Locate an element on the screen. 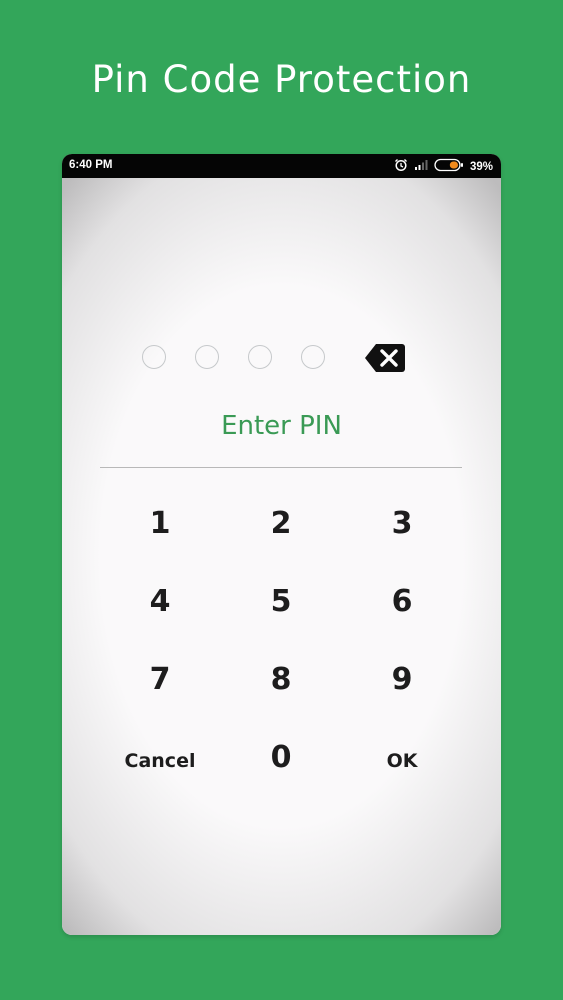 Image resolution: width=563 pixels, height=1000 pixels. key-2: 2 is located at coordinates (281, 523).